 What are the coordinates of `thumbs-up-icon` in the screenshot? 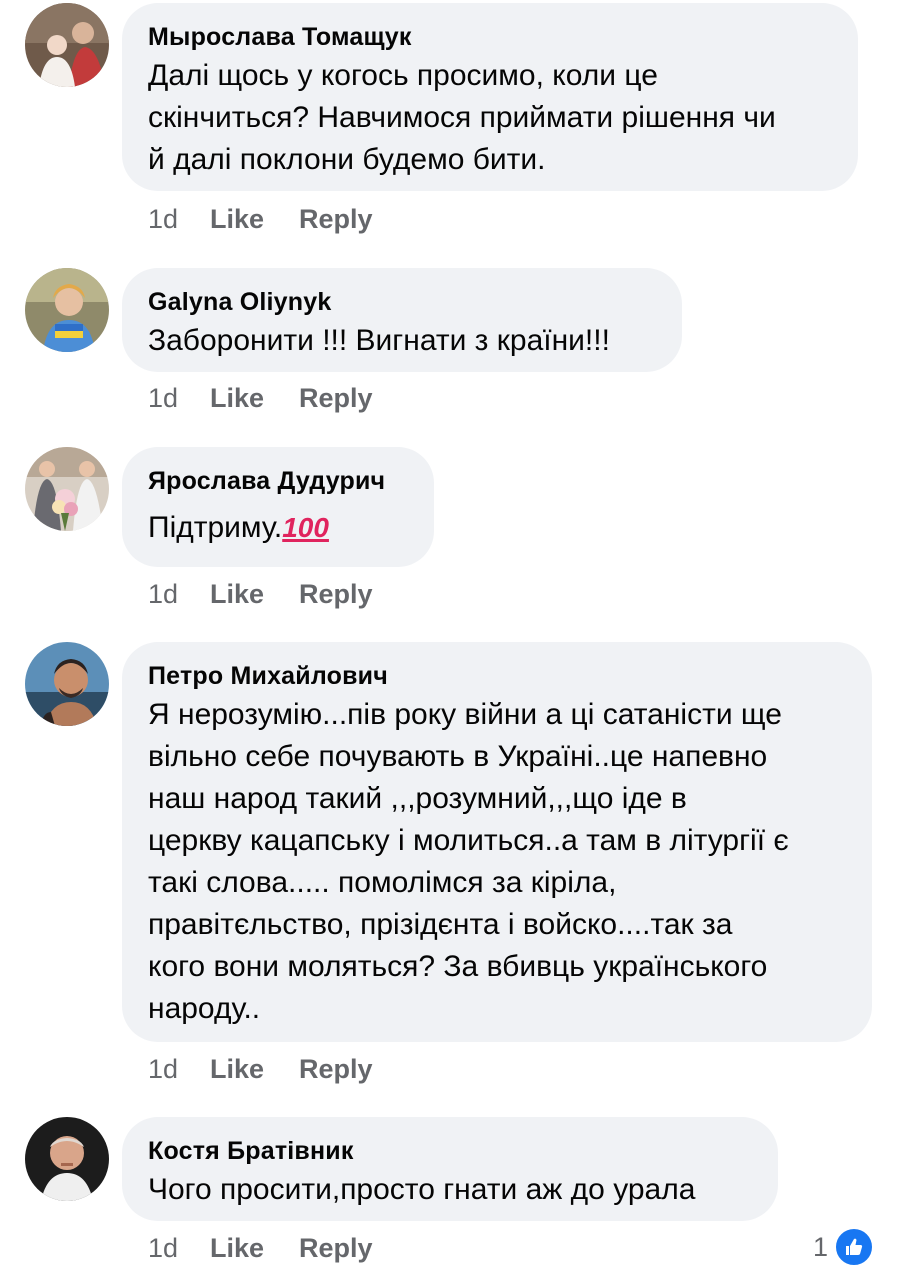 It's located at (854, 1247).